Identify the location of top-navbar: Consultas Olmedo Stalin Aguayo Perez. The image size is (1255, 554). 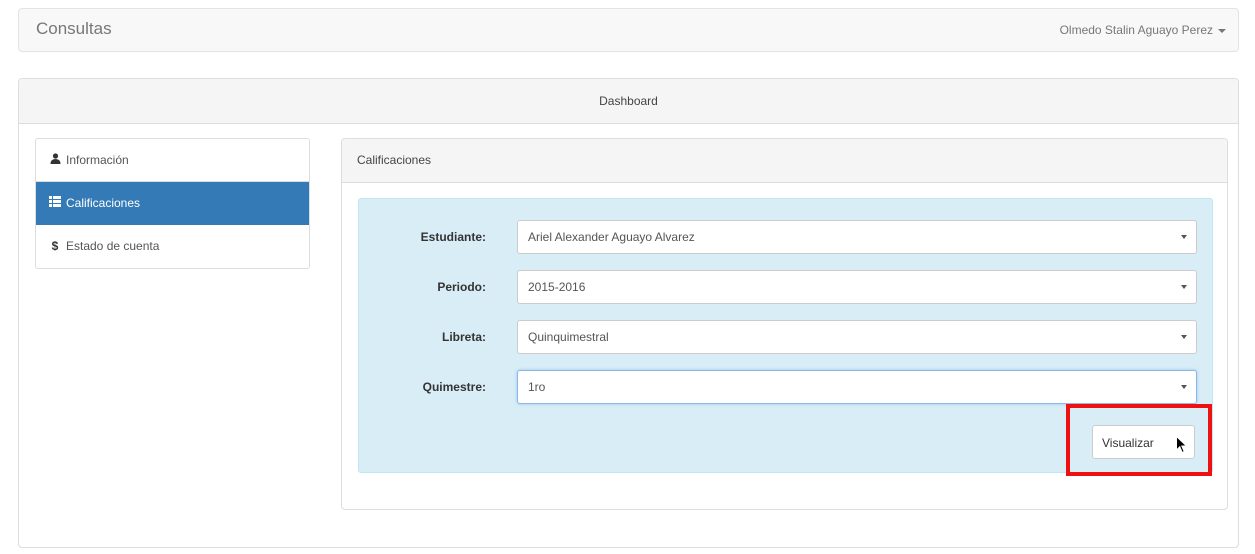
(628, 30).